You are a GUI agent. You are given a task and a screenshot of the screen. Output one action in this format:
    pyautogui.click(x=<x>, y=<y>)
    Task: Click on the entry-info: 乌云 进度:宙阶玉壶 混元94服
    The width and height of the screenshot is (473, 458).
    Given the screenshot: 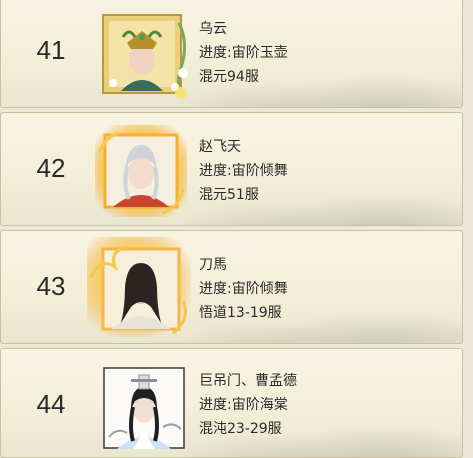 What is the action you would take?
    pyautogui.click(x=243, y=53)
    